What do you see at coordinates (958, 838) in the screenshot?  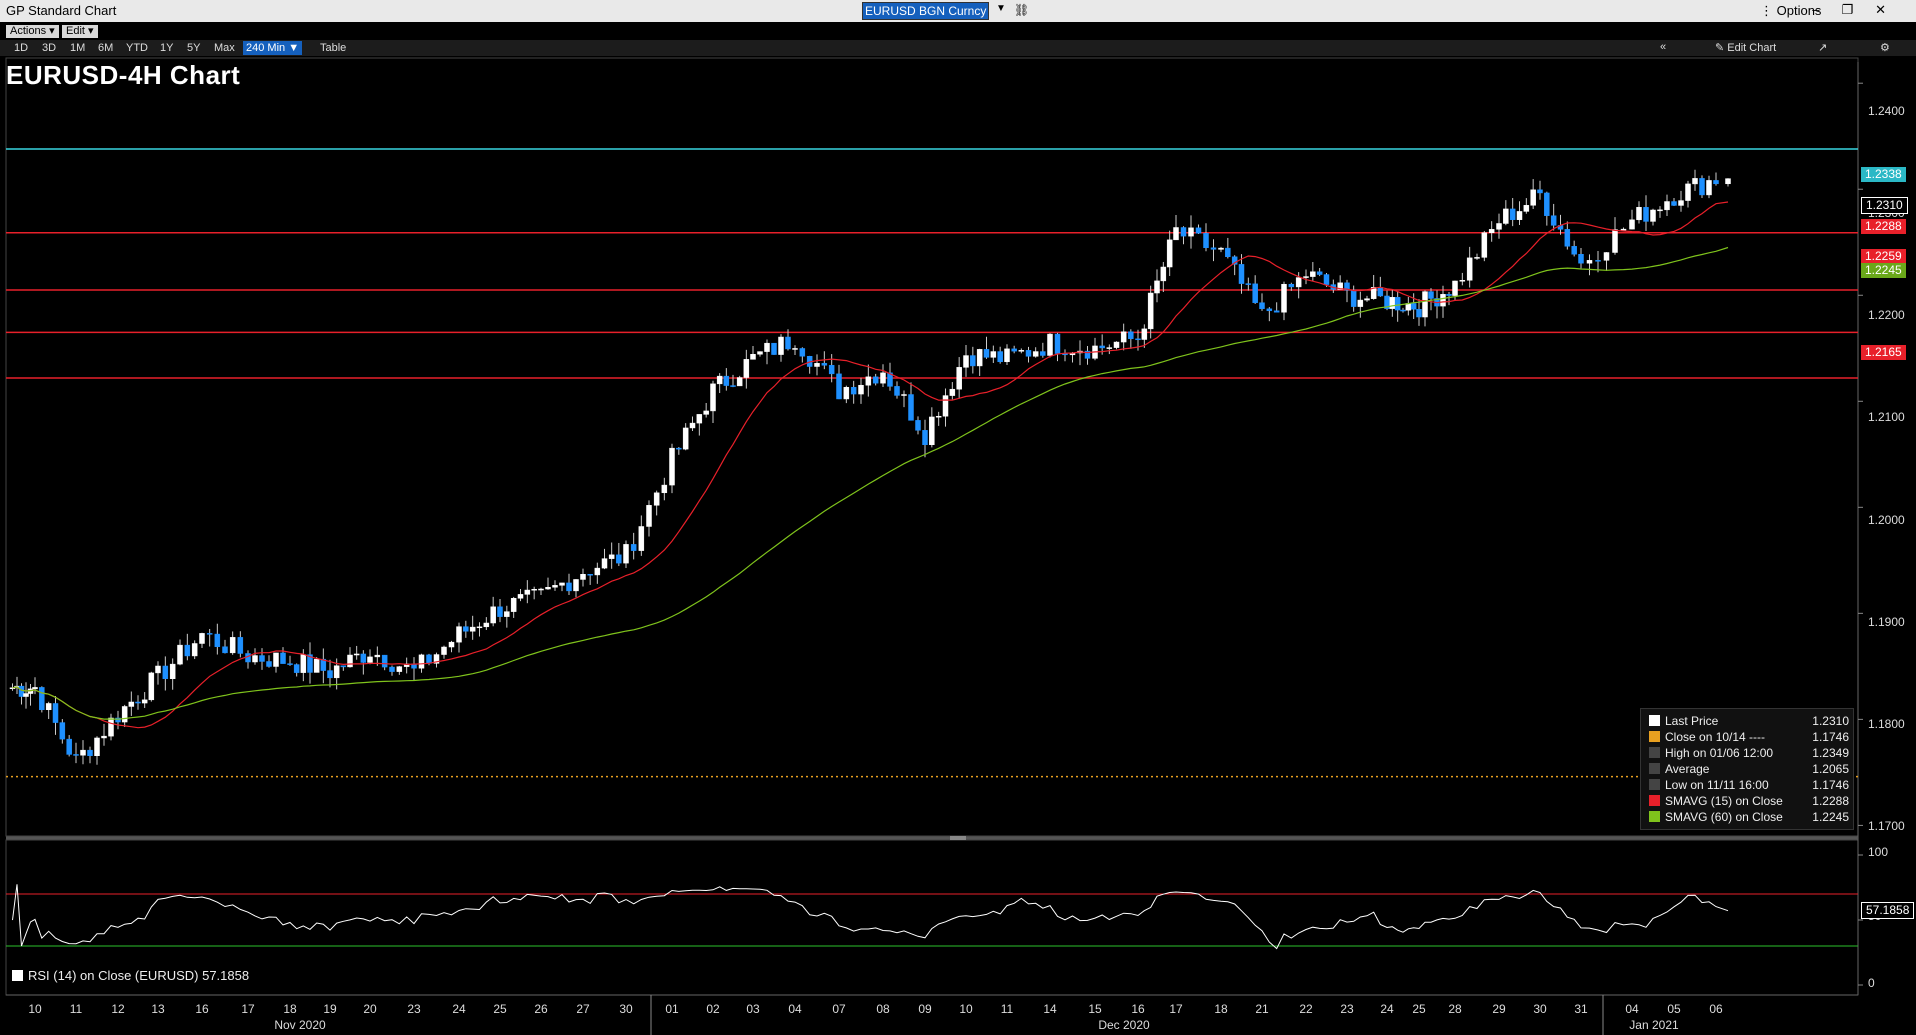 I see `panel-splitter` at bounding box center [958, 838].